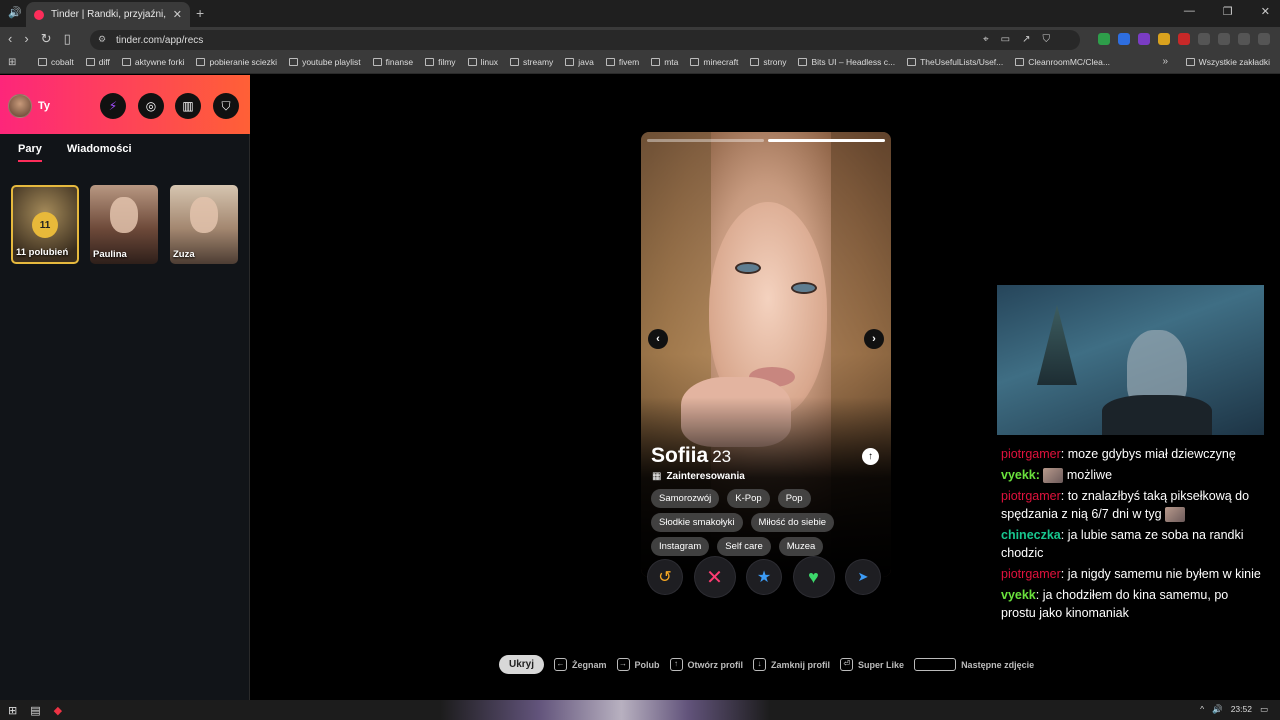 The image size is (1280, 720). I want to click on interest-chip: Miłość do siebie, so click(792, 522).